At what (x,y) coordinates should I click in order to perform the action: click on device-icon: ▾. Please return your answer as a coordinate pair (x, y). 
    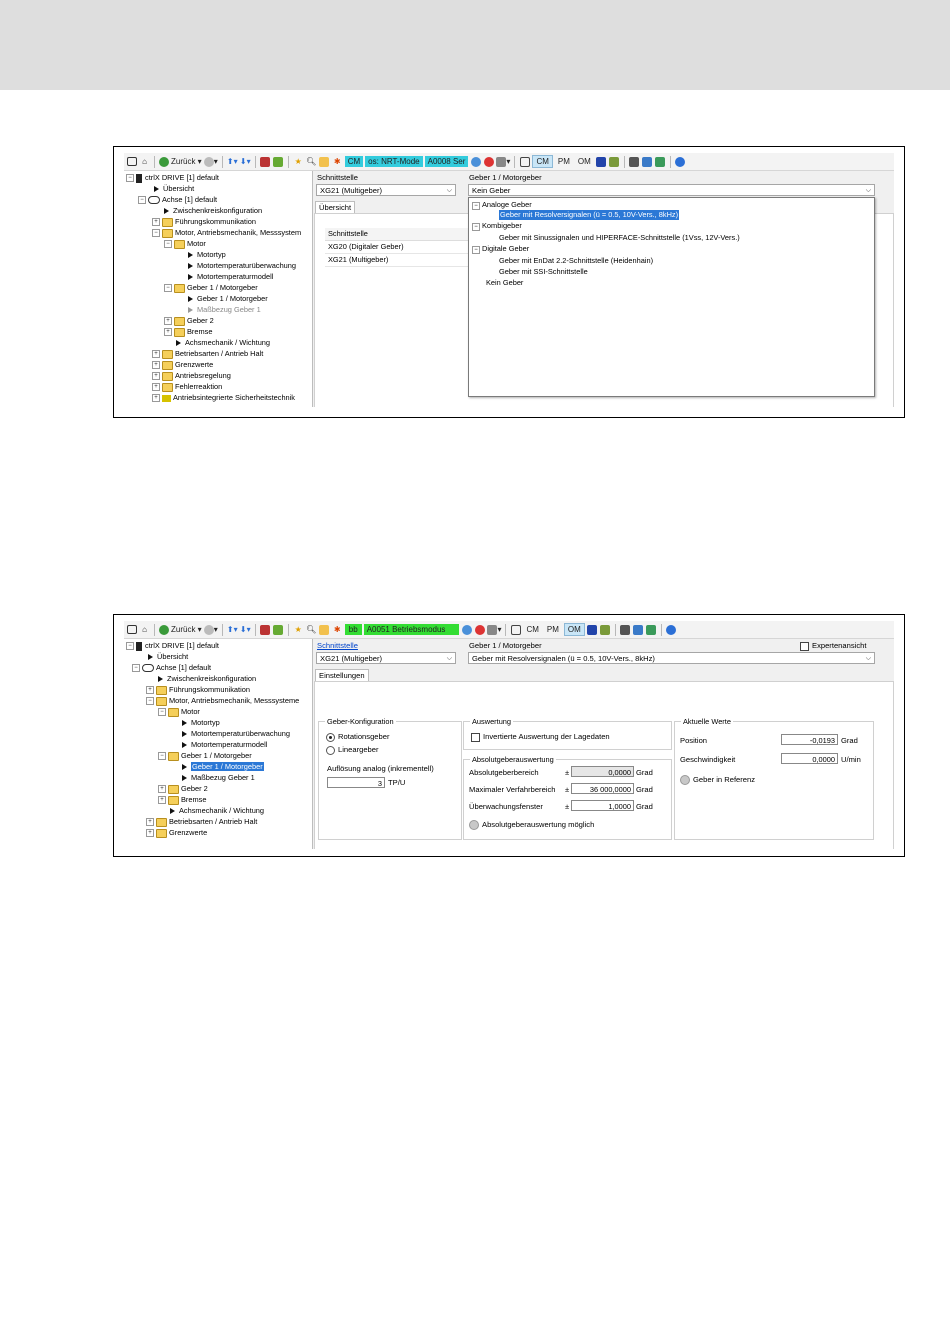
    Looking at the image, I should click on (503, 162).